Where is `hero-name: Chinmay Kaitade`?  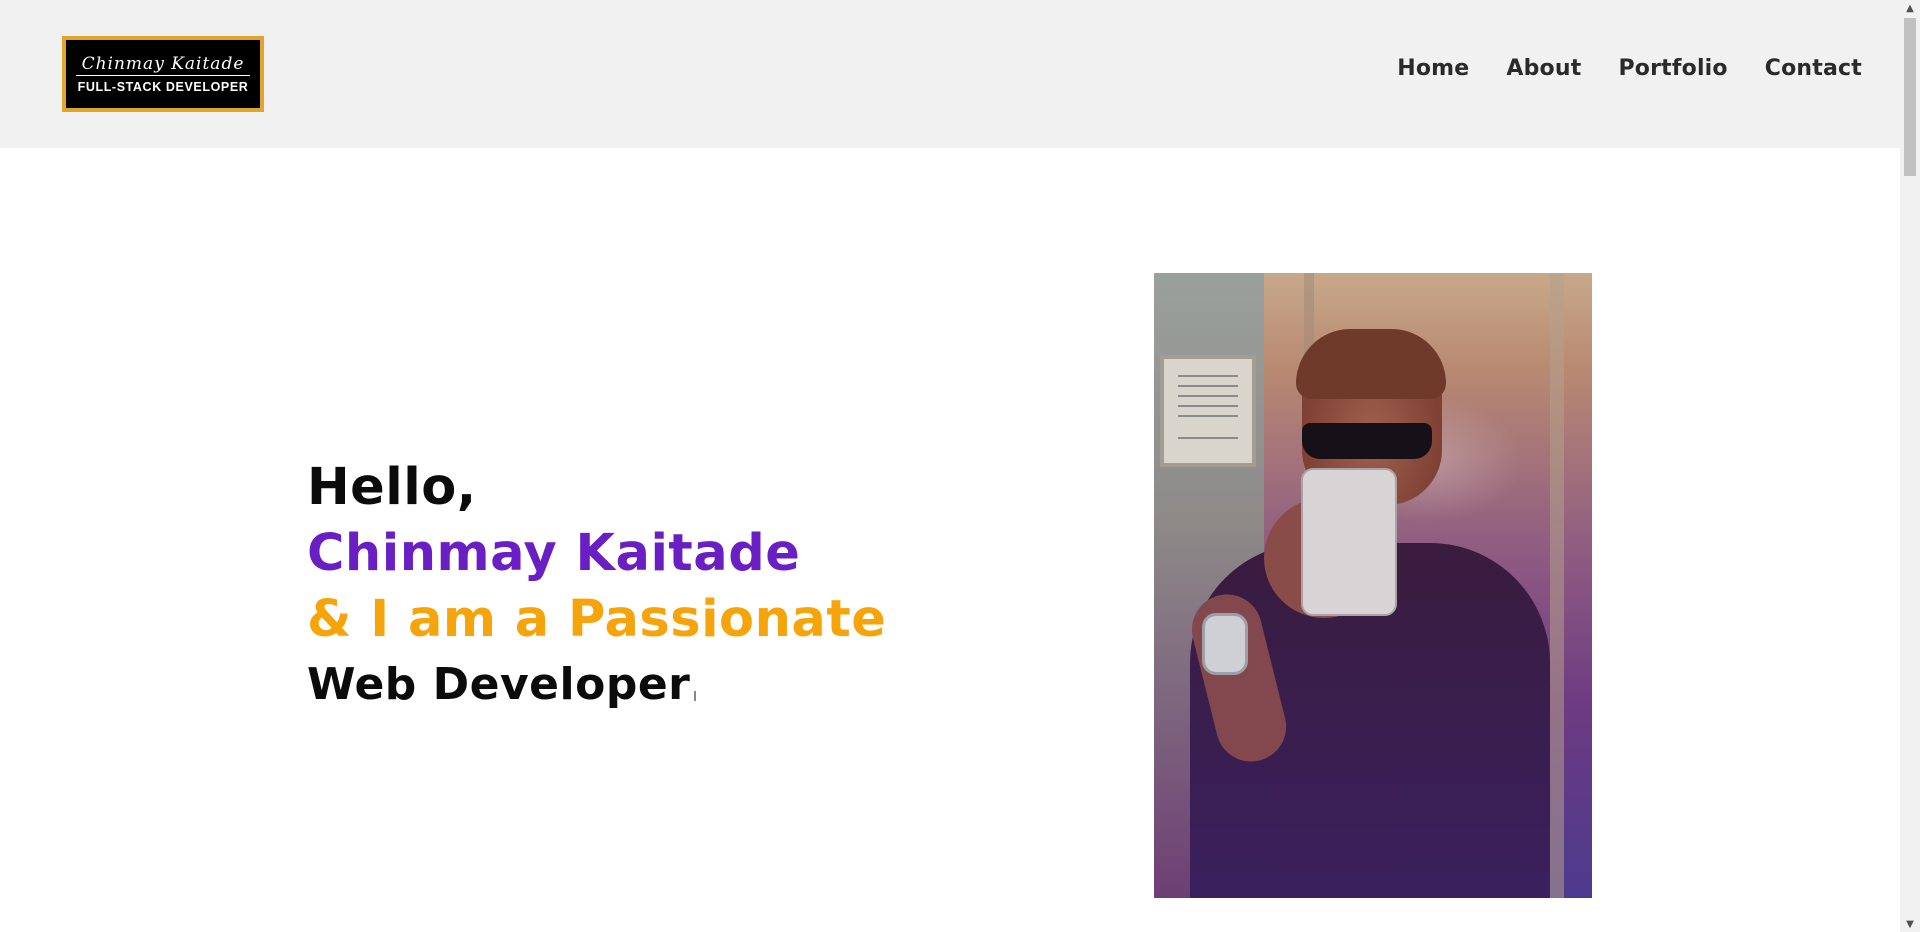 hero-name: Chinmay Kaitade is located at coordinates (554, 553).